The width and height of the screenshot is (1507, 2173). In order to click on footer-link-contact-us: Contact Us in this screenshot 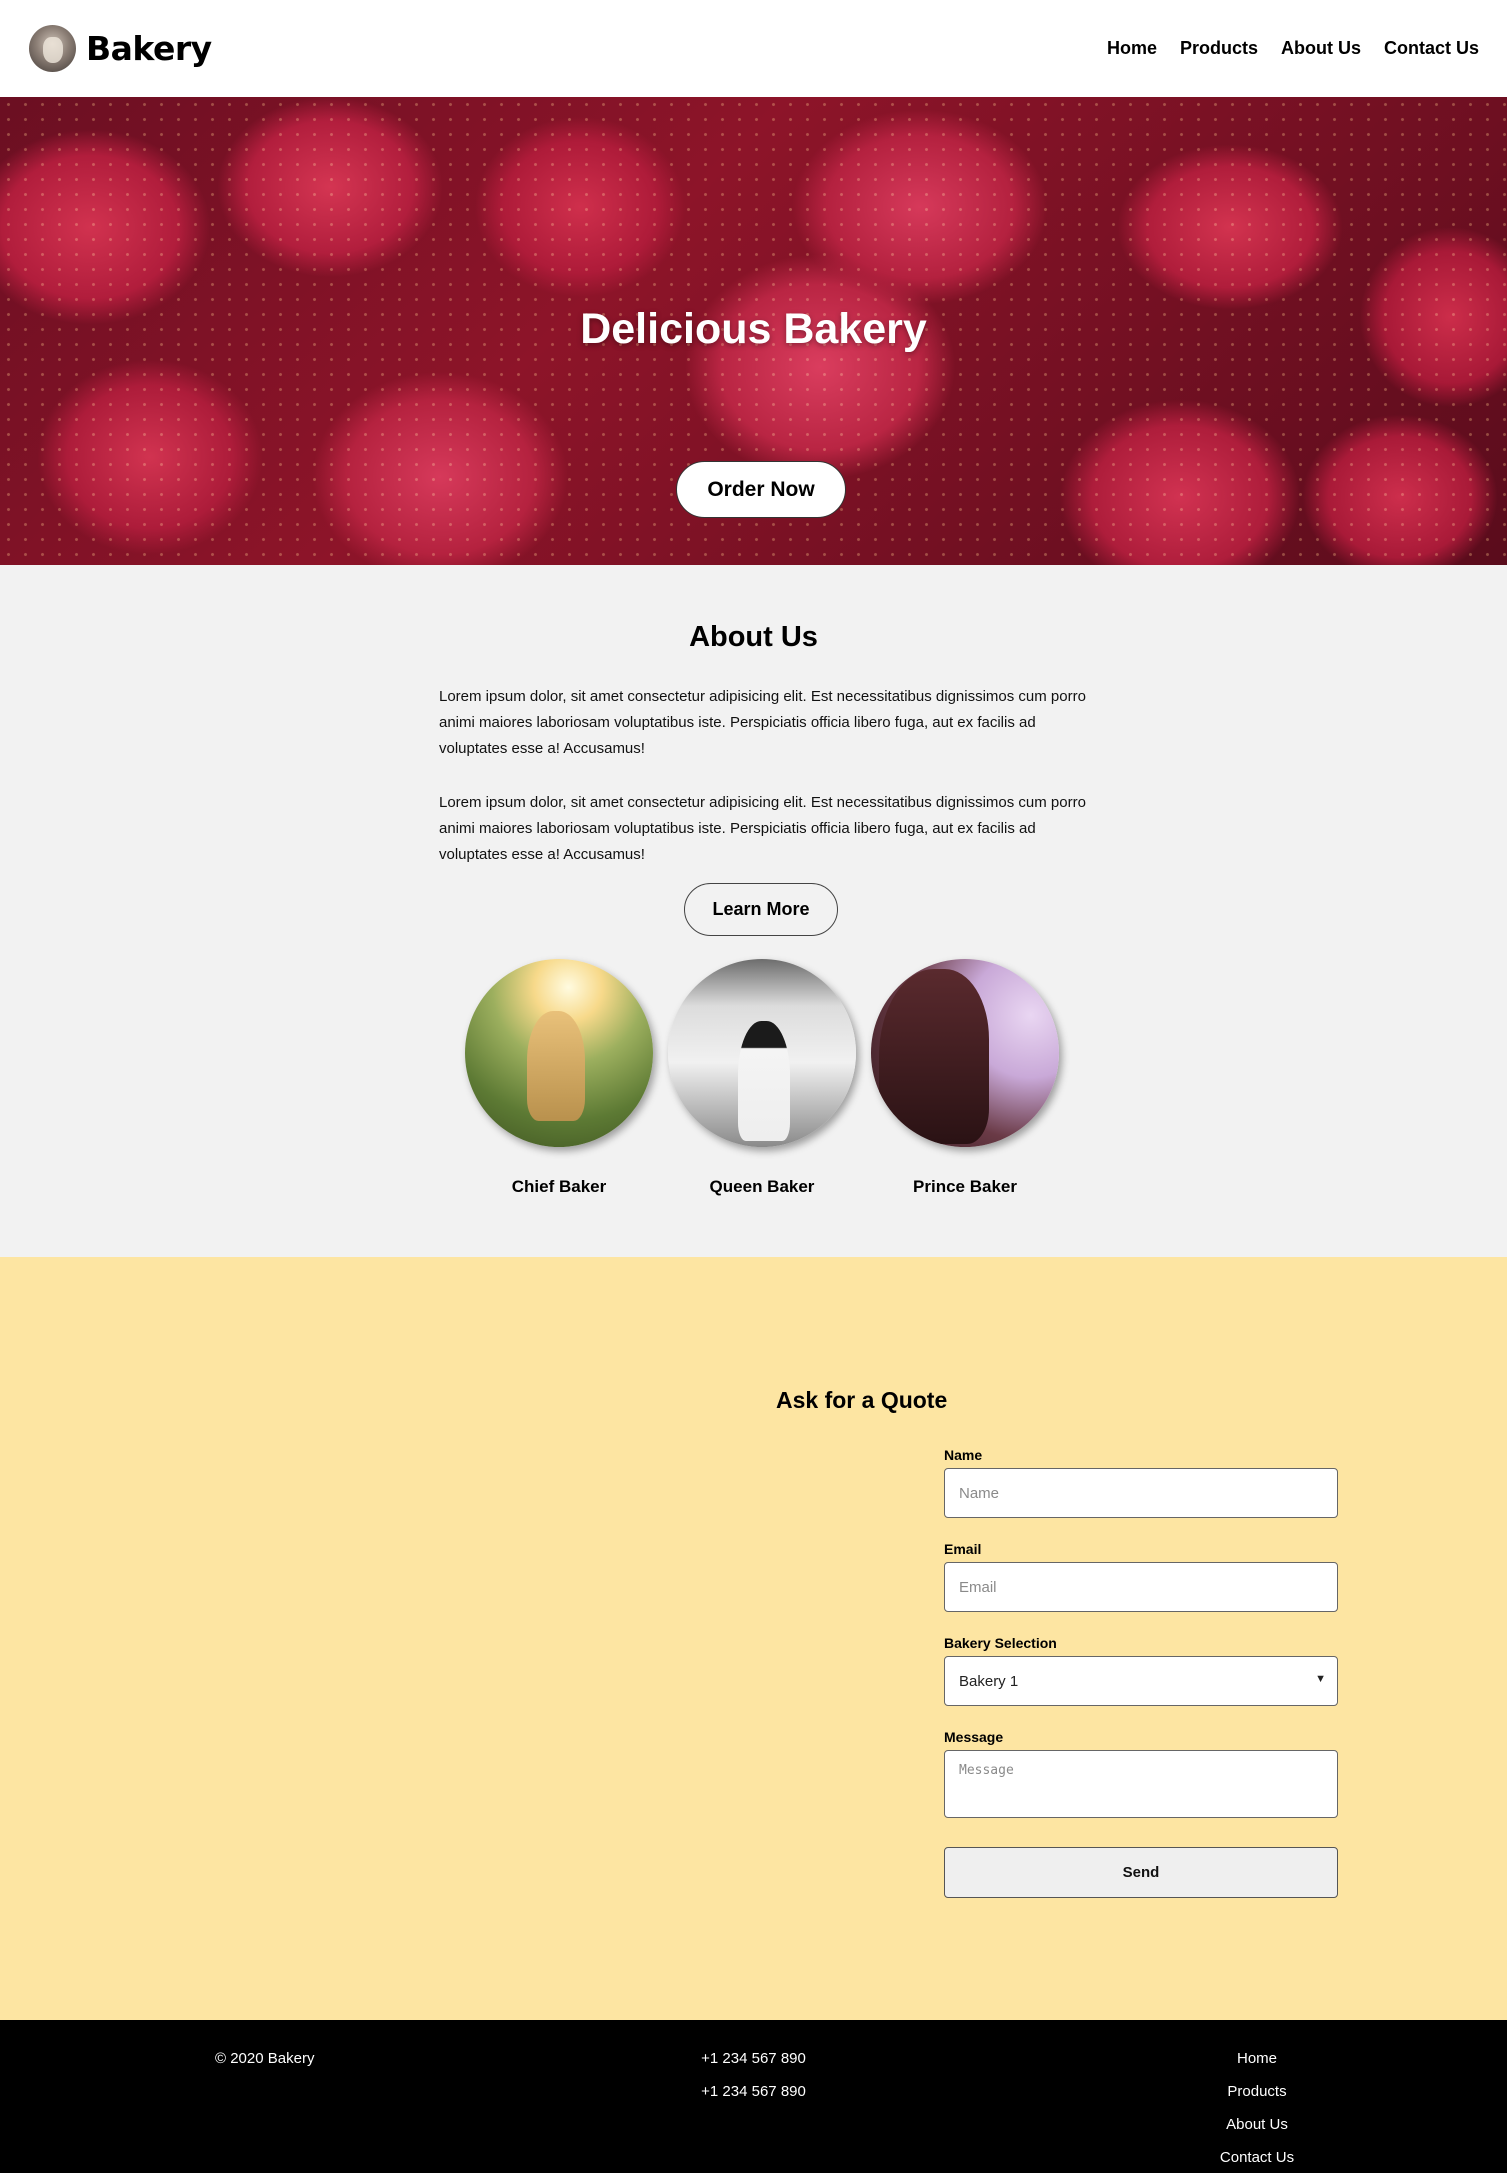, I will do `click(1257, 2157)`.